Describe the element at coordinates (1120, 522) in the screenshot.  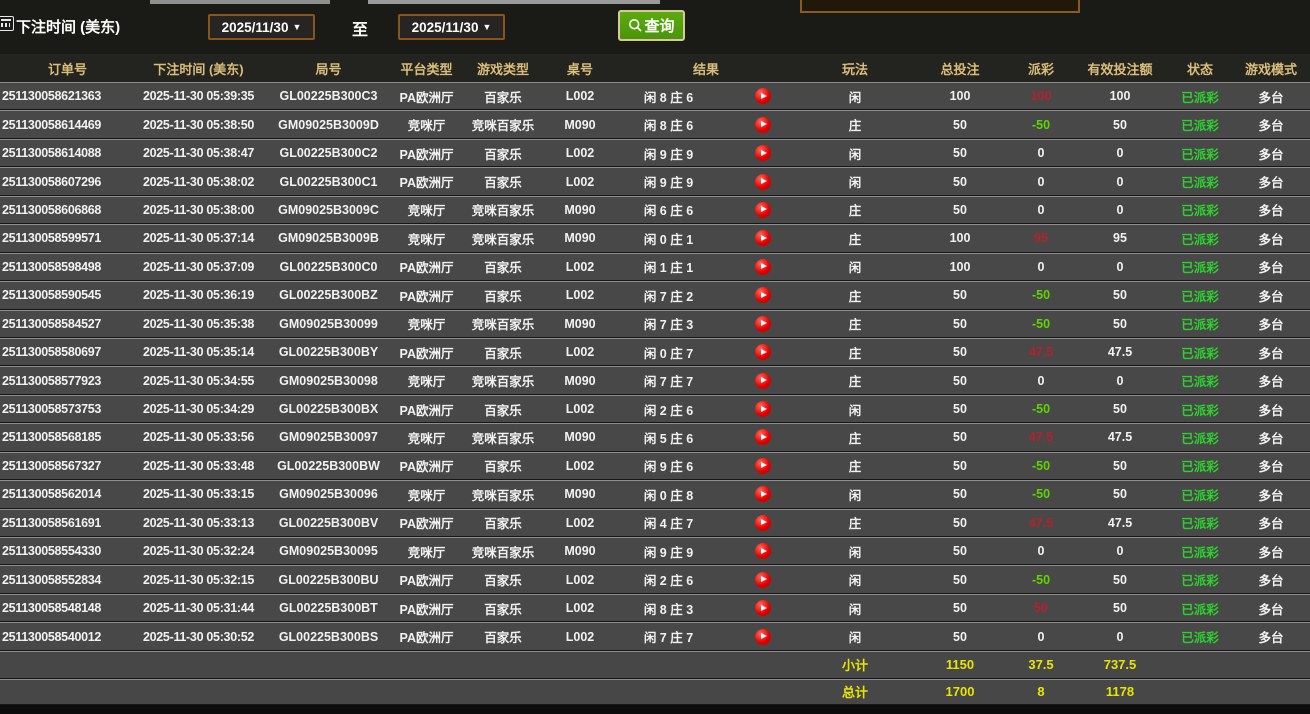
I see `cell-valid-bet: 47.5` at that location.